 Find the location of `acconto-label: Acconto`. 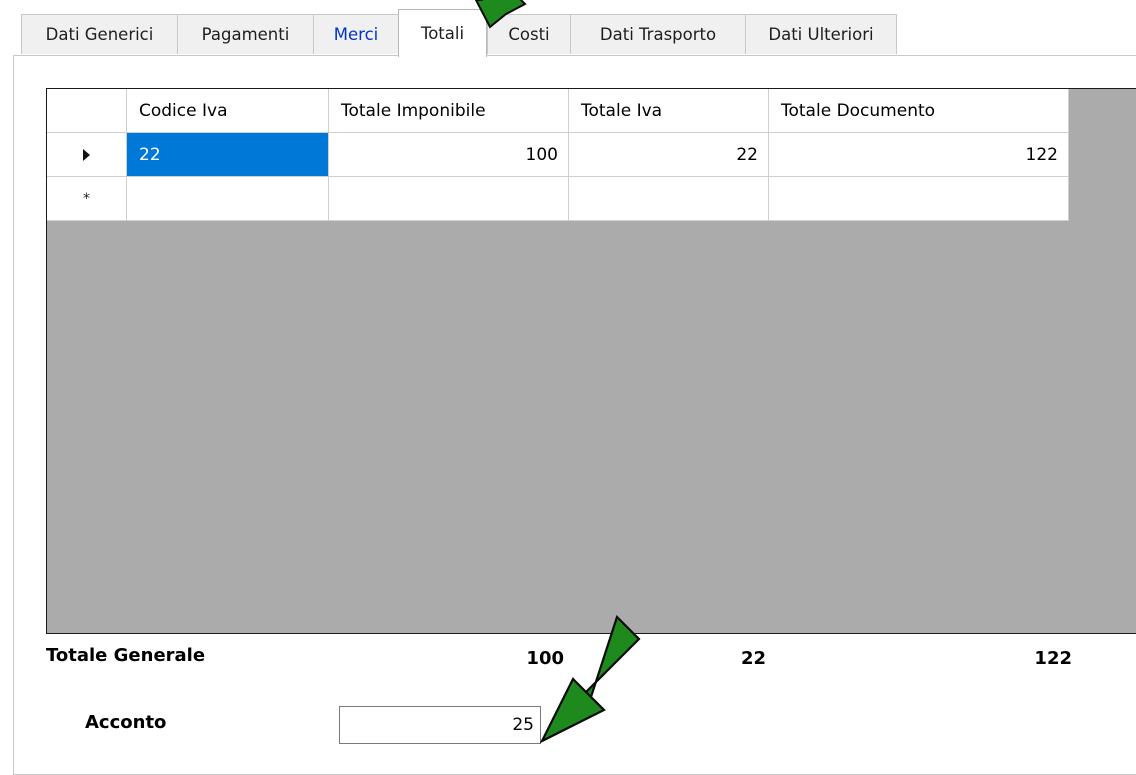

acconto-label: Acconto is located at coordinates (126, 722).